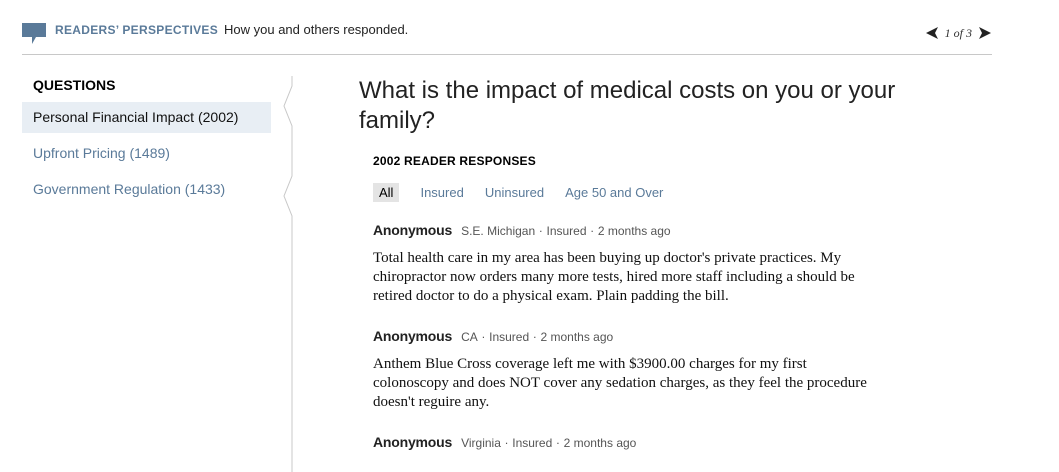  I want to click on response-meta: Anonymous CA . Insured . 2 months ago, so click(636, 335).